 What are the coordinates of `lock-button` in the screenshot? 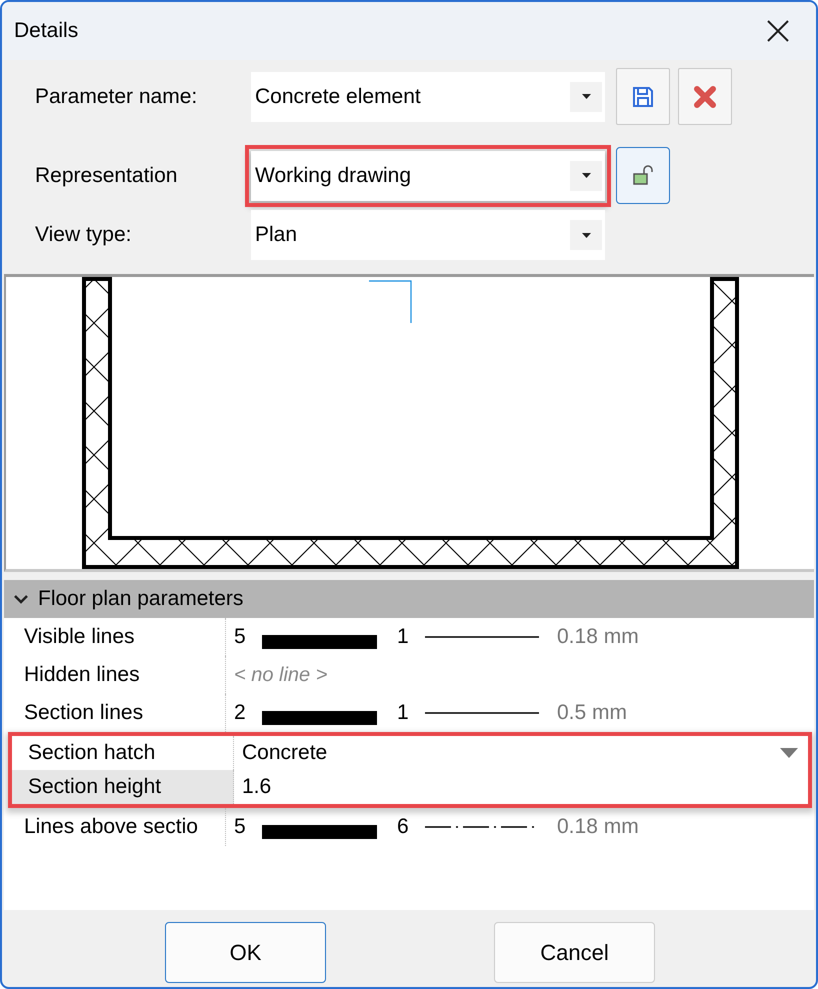 It's located at (643, 175).